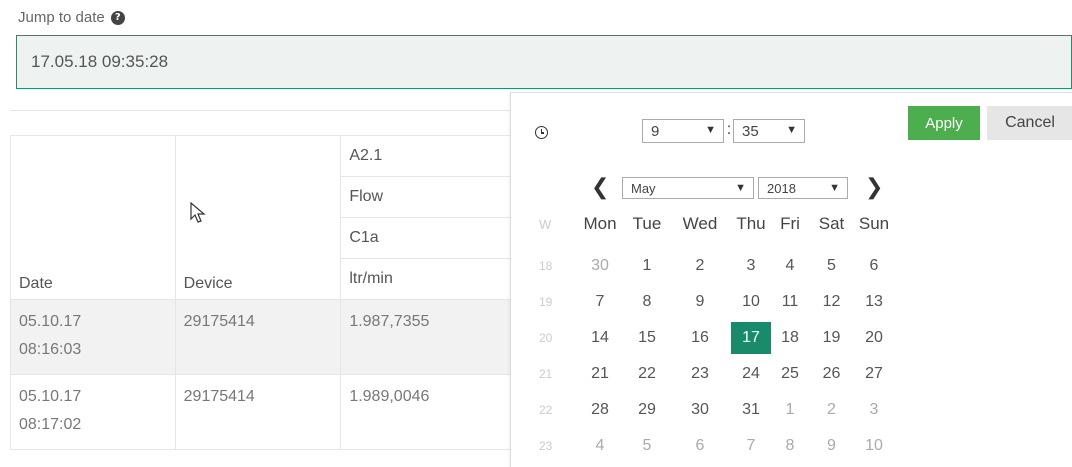  Describe the element at coordinates (541, 132) in the screenshot. I see `clock-icon` at that location.